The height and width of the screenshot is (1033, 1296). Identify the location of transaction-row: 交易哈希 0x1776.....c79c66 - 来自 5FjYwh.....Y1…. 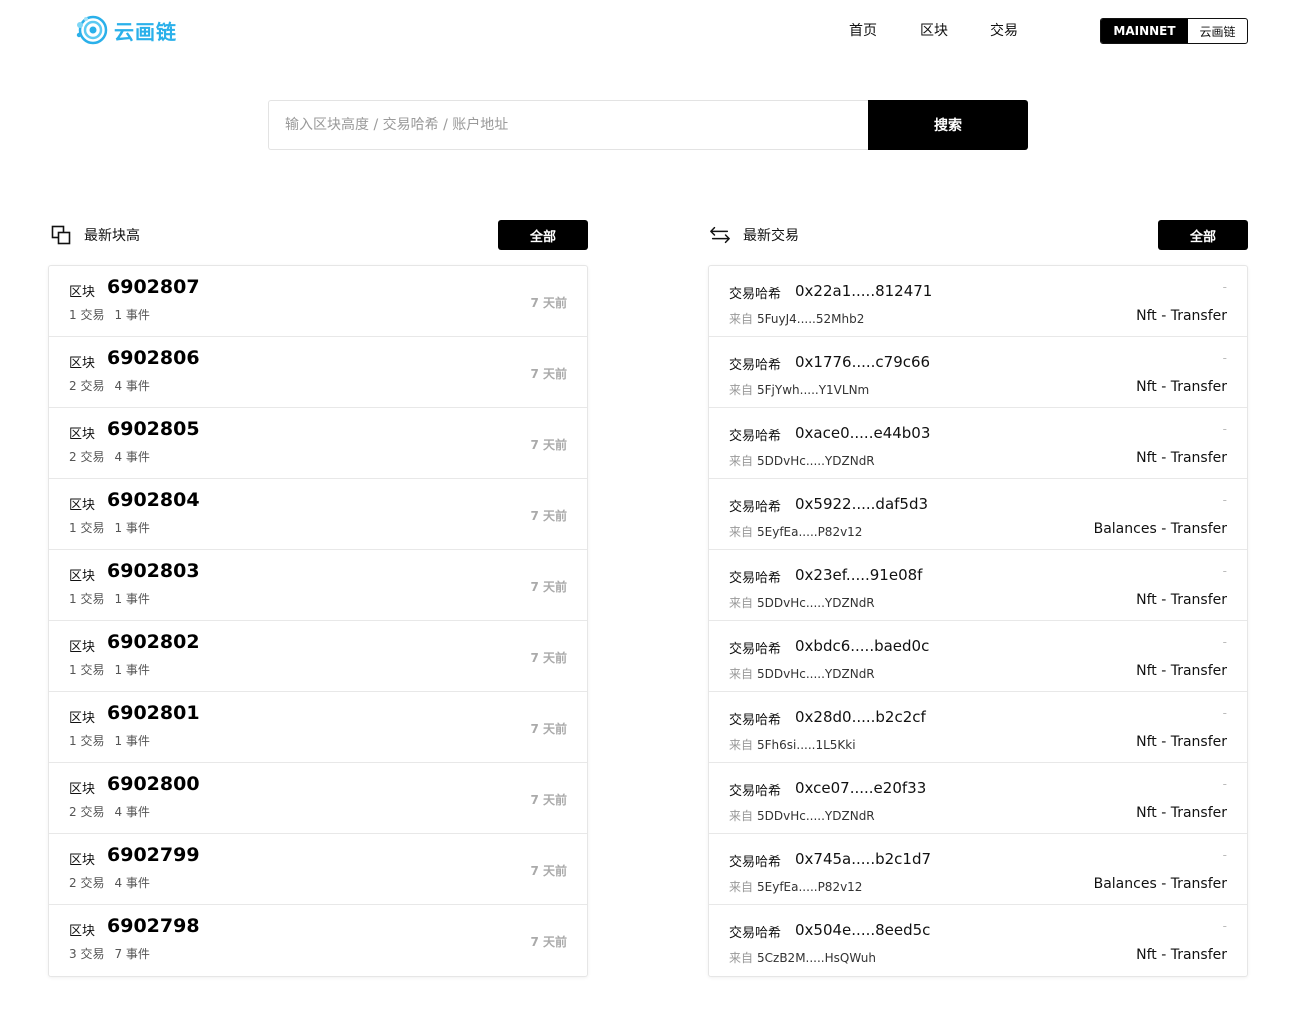
(978, 372).